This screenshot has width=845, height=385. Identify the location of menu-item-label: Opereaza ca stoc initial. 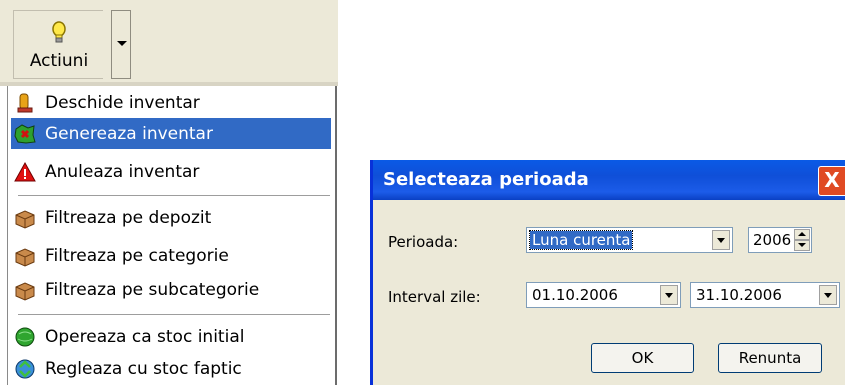
(145, 336).